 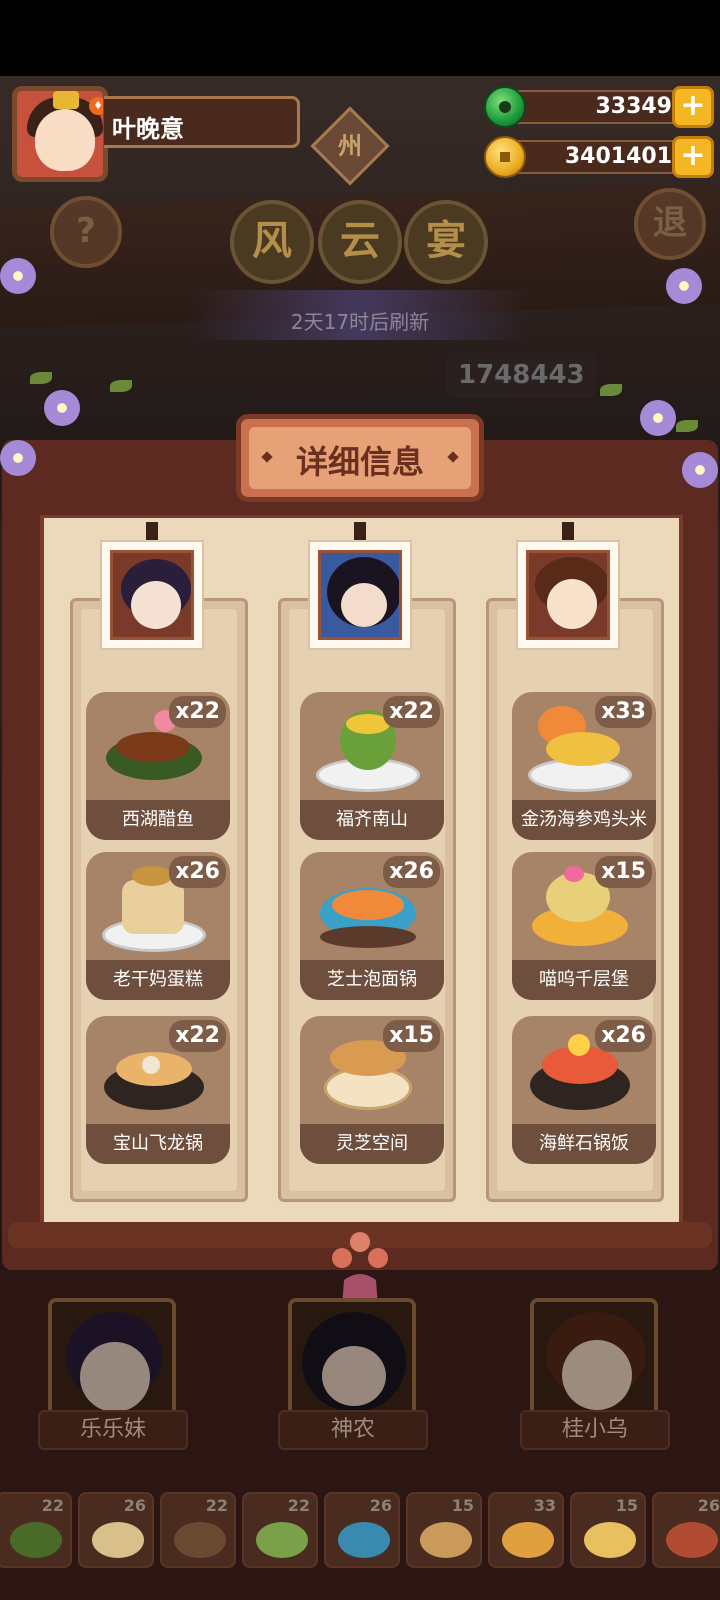 I want to click on dish-card: x15 灵芝空间, so click(x=372, y=1090).